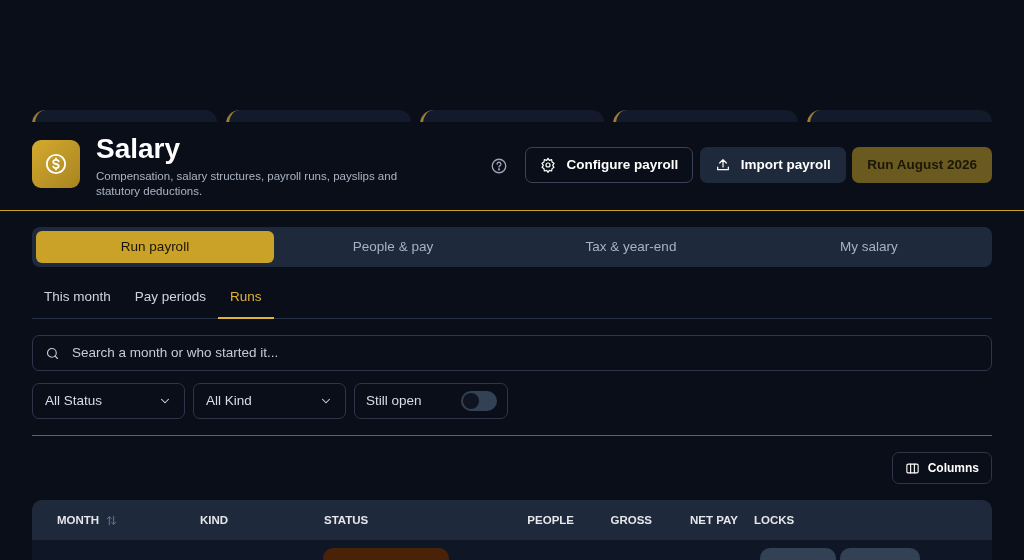 The width and height of the screenshot is (1024, 560). What do you see at coordinates (631, 520) in the screenshot?
I see `column-header: GROSS` at bounding box center [631, 520].